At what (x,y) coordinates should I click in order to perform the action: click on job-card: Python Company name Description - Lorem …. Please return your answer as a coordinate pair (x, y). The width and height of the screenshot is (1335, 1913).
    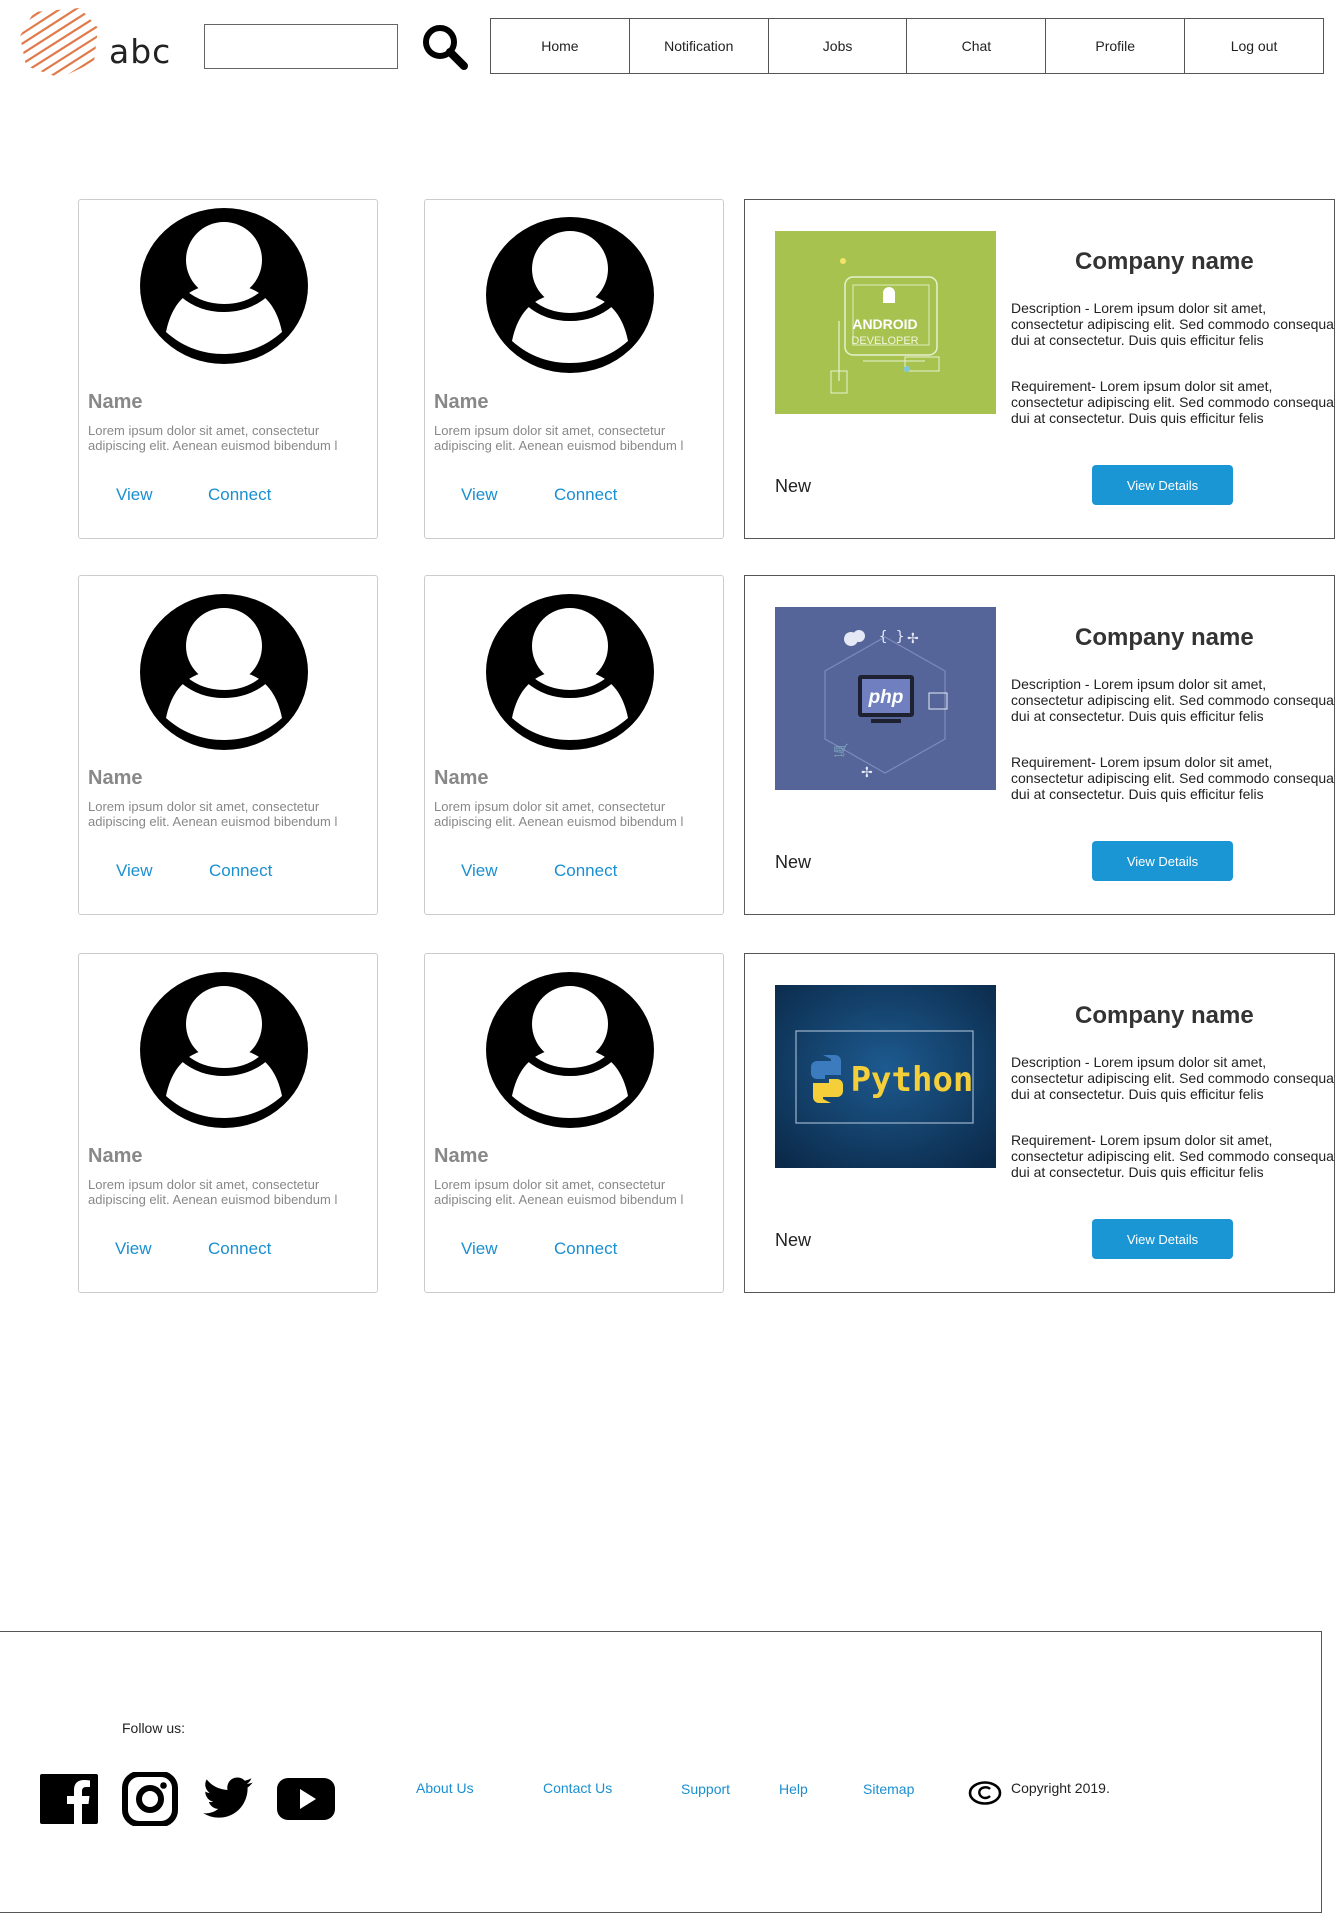
    Looking at the image, I should click on (1039, 1123).